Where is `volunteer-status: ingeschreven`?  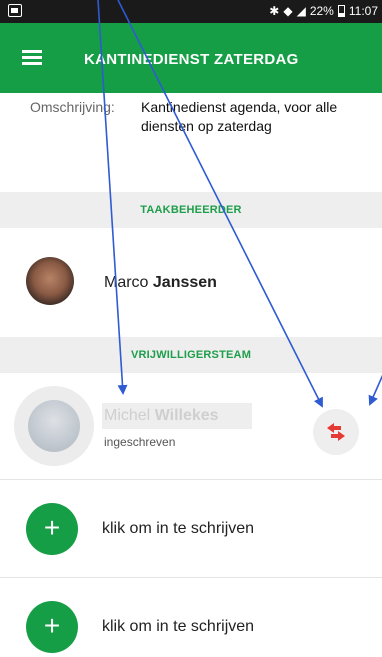
volunteer-status: ingeschreven is located at coordinates (140, 442).